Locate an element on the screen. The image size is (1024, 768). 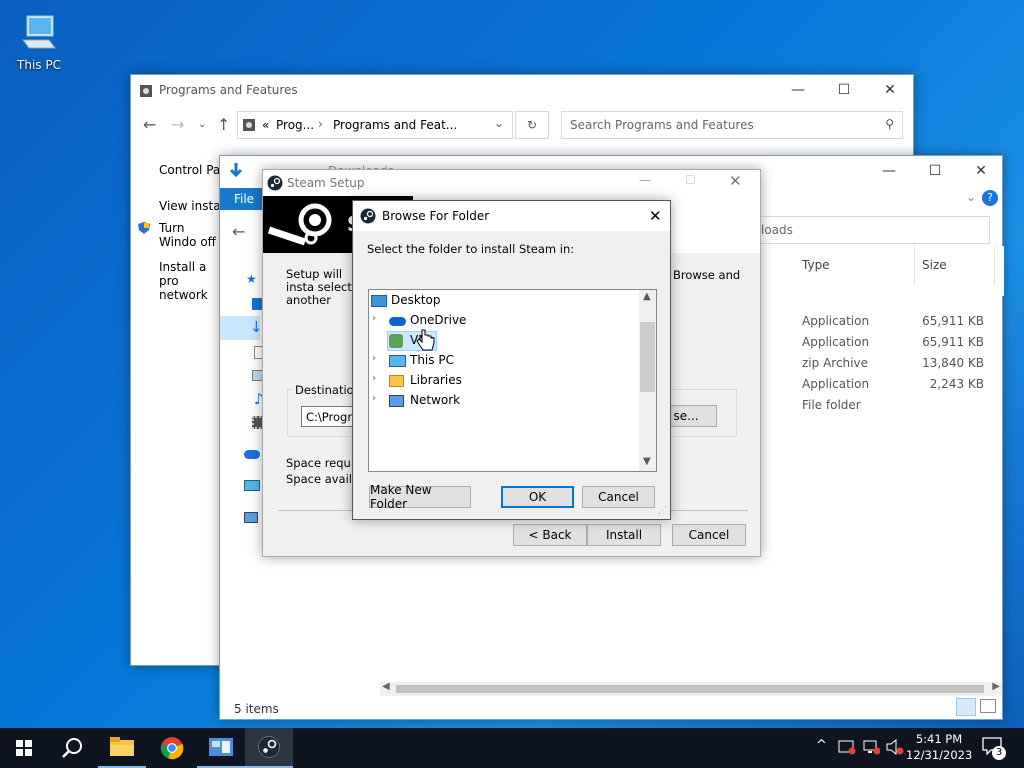
large-icons-view-button is located at coordinates (988, 706).